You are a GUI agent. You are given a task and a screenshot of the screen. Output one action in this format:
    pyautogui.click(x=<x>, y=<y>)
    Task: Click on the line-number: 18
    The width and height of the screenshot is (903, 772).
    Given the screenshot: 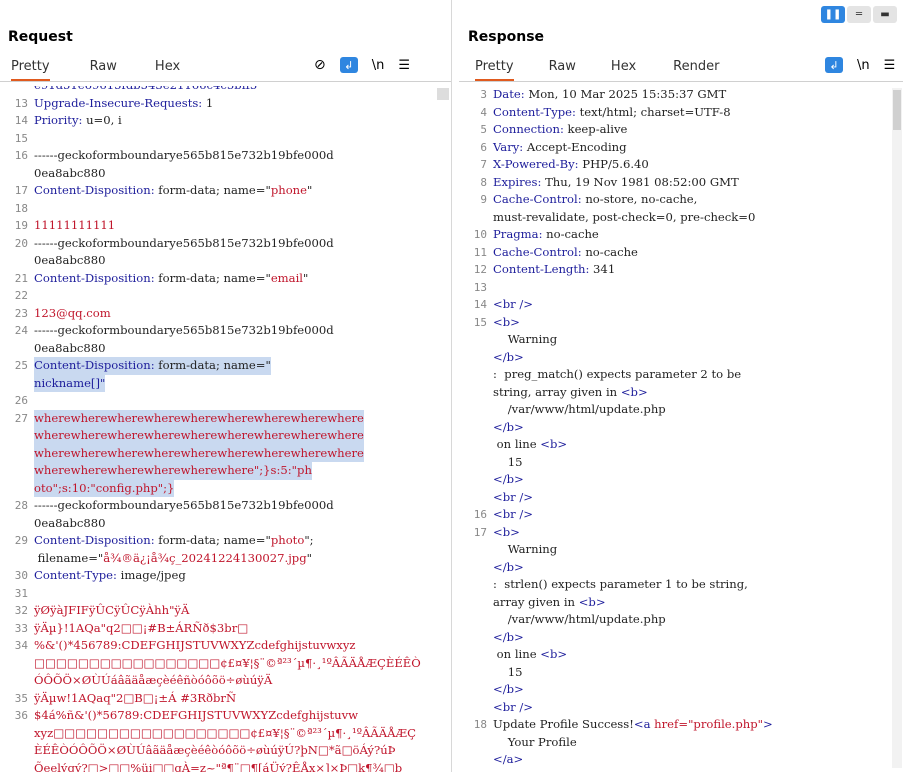 What is the action you would take?
    pyautogui.click(x=21, y=208)
    